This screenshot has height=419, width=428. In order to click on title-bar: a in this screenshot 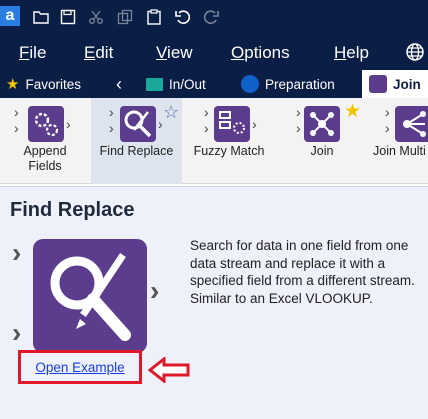, I will do `click(214, 17)`.